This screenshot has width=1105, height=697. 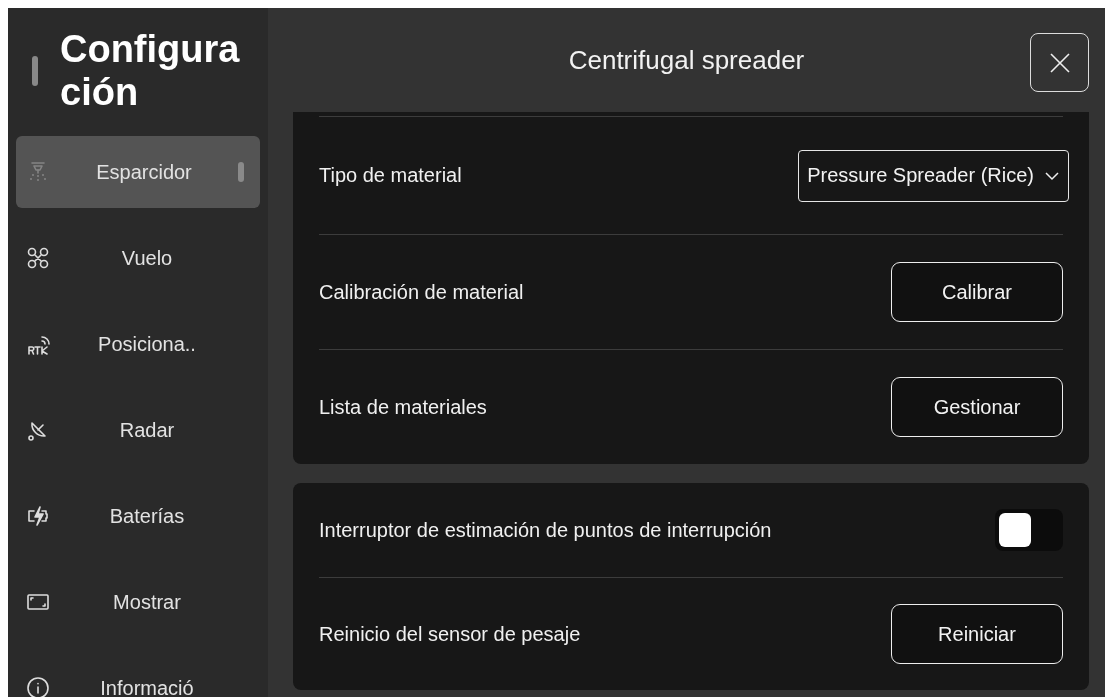 What do you see at coordinates (38, 686) in the screenshot?
I see `info-icon` at bounding box center [38, 686].